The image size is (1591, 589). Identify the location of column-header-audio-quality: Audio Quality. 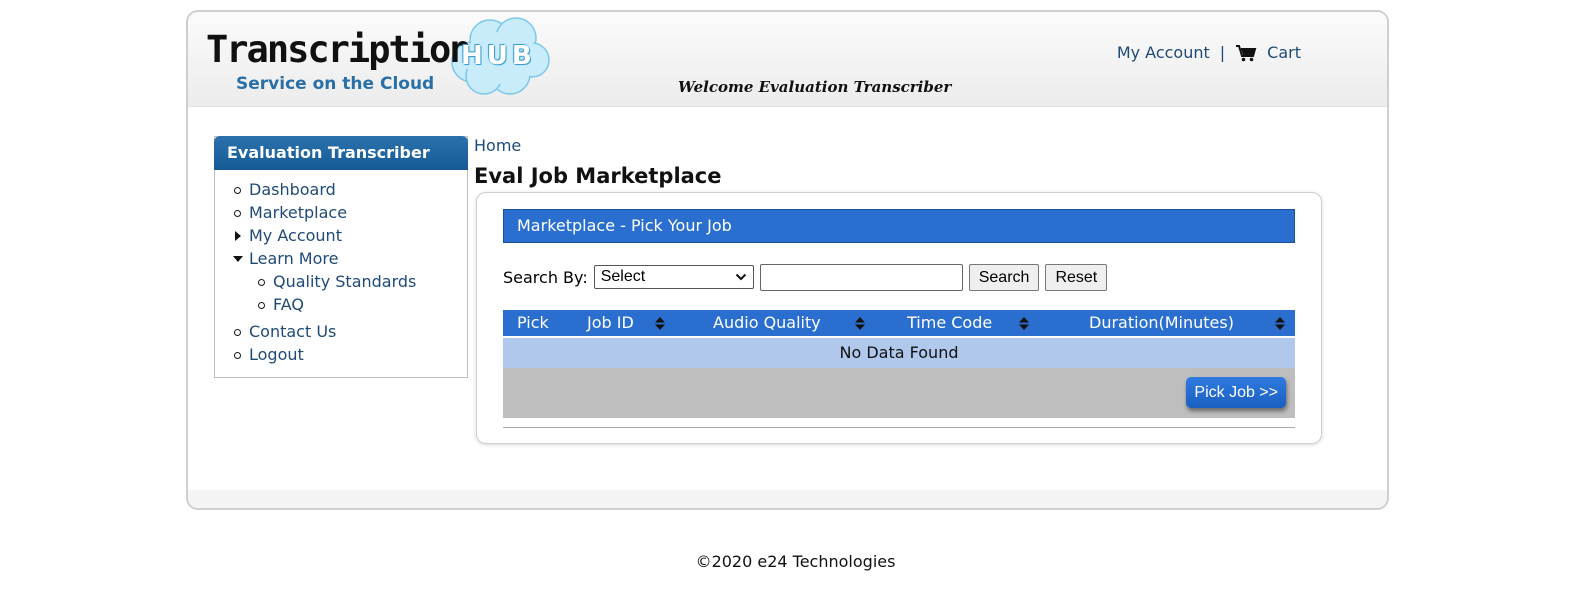
(767, 323).